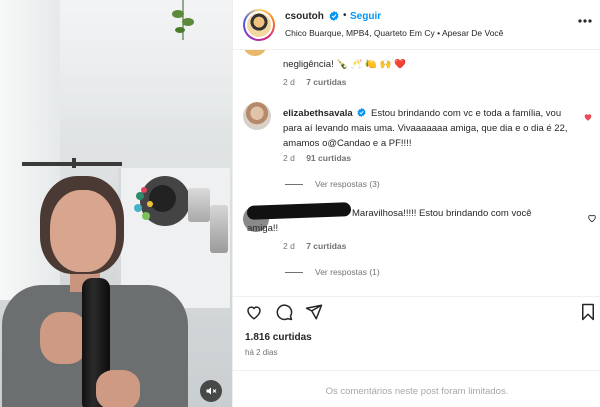 Image resolution: width=600 pixels, height=407 pixels. What do you see at coordinates (284, 312) in the screenshot?
I see `comment-icon` at bounding box center [284, 312].